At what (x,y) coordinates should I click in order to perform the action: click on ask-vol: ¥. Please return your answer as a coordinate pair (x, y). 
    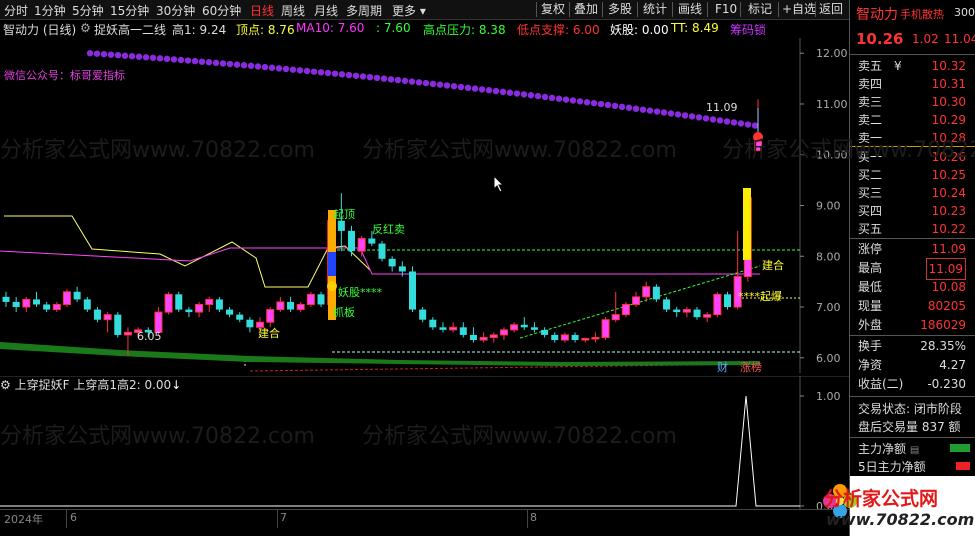
    Looking at the image, I should click on (898, 66).